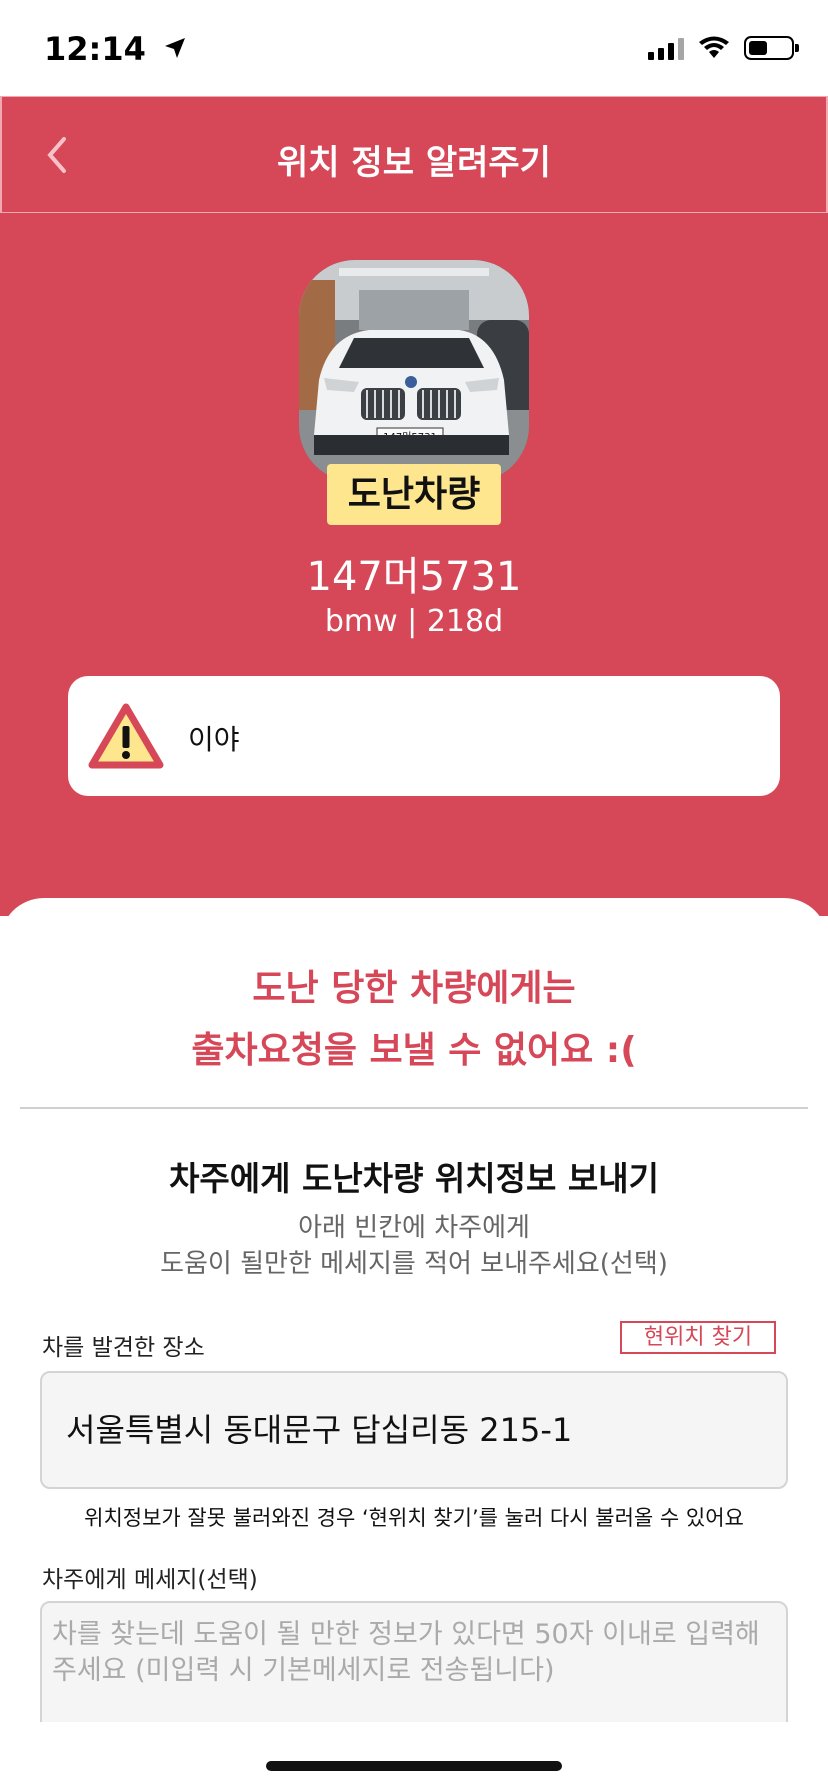 This screenshot has height=1792, width=828. Describe the element at coordinates (414, 371) in the screenshot. I see `vehicle-photo: 147머5731` at that location.